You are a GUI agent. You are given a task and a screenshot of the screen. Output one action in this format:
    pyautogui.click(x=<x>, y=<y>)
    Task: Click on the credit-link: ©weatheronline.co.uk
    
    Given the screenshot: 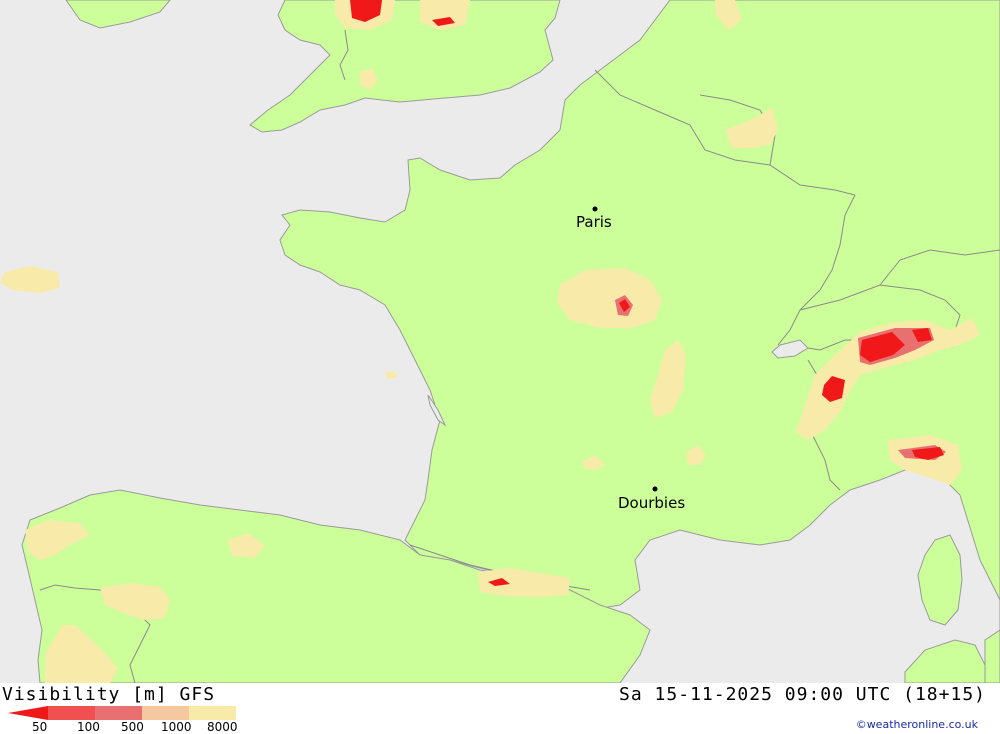 What is the action you would take?
    pyautogui.click(x=917, y=724)
    